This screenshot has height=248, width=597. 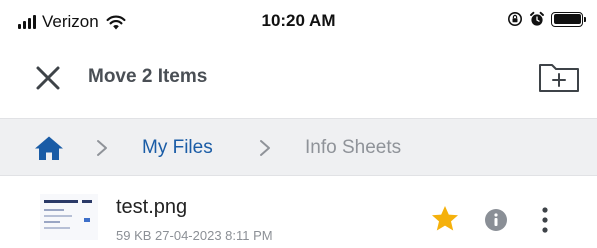 I want to click on close-icon, so click(x=48, y=78).